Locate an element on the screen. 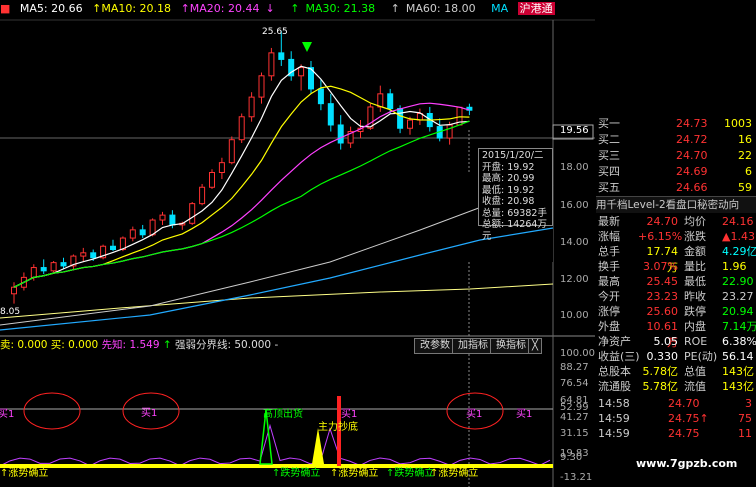 The image size is (756, 487). stat-row: 总手 17.74万 金额 4.29亿 is located at coordinates (676, 259).